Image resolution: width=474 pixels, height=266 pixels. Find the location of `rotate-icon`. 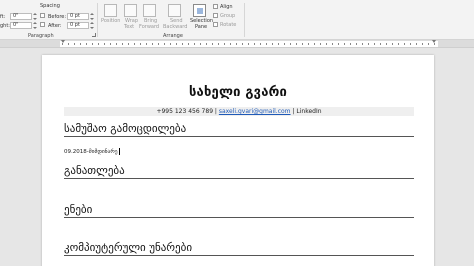

rotate-icon is located at coordinates (215, 24).